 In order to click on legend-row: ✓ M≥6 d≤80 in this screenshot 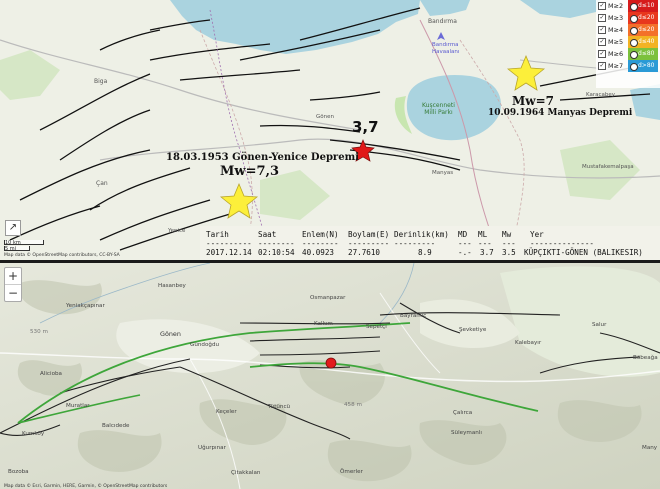, I will do `click(628, 54)`.